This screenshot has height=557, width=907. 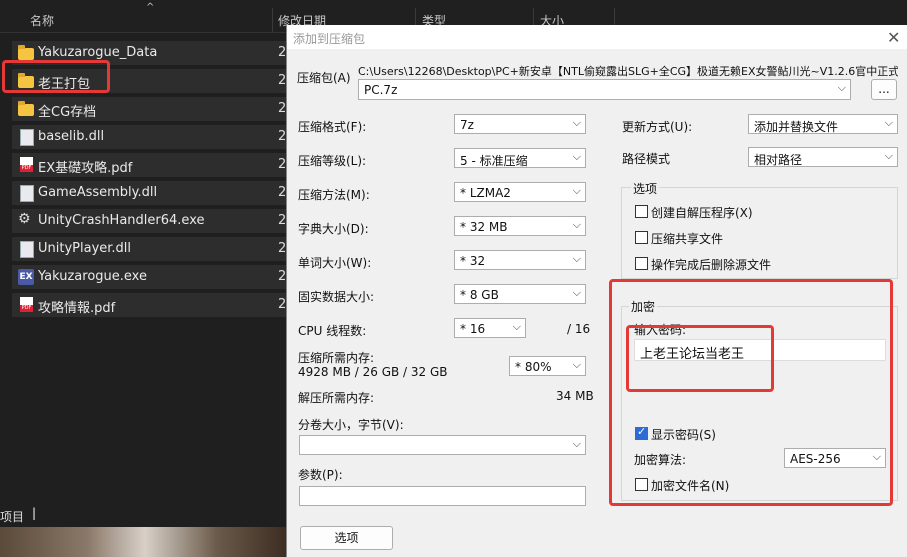 What do you see at coordinates (346, 538) in the screenshot?
I see `options-button: 选项` at bounding box center [346, 538].